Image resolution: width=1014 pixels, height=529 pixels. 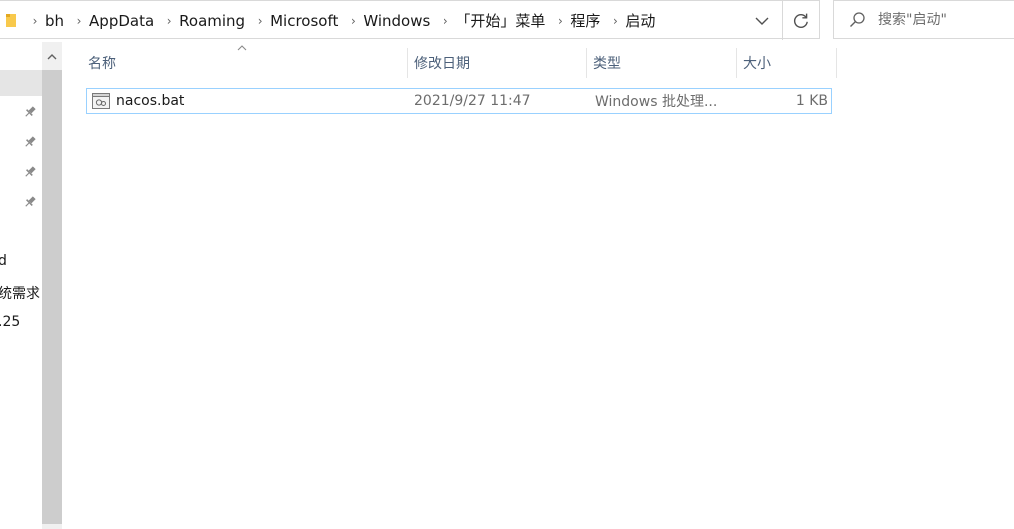 What do you see at coordinates (54, 21) in the screenshot?
I see `breadcrumb-item-bh: bh` at bounding box center [54, 21].